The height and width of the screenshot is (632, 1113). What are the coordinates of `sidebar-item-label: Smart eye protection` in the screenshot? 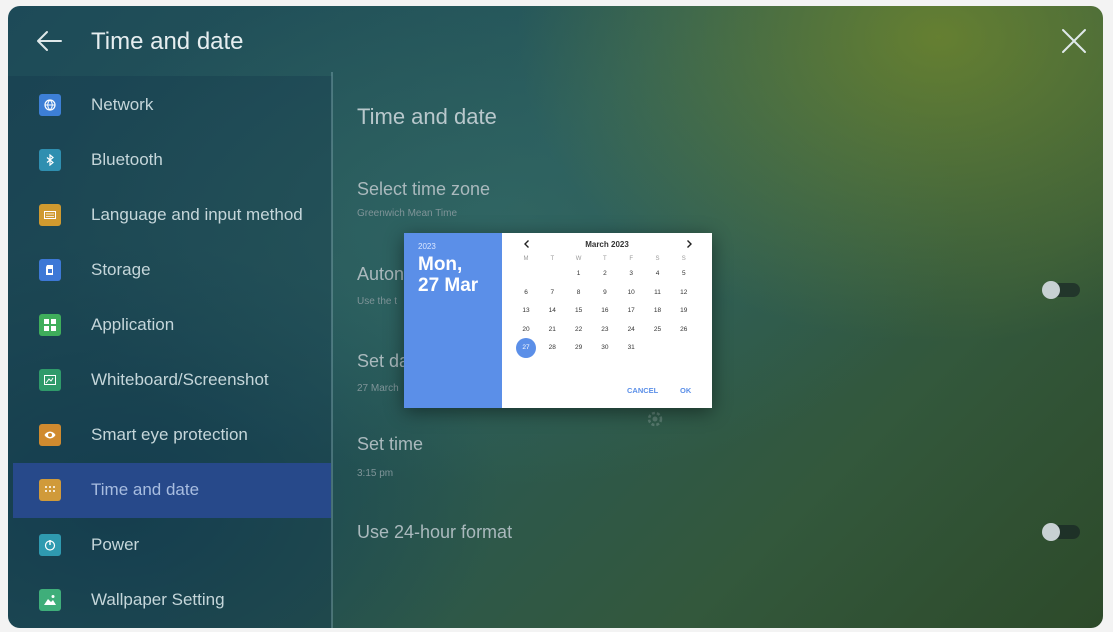 It's located at (169, 434).